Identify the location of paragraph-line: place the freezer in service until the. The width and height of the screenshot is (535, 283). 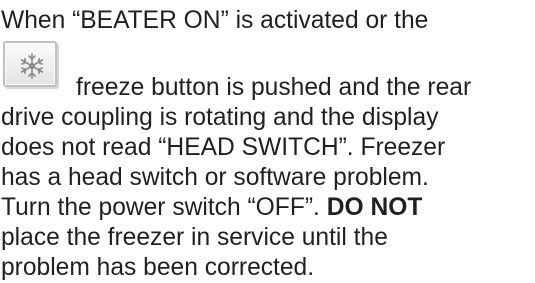
(194, 237).